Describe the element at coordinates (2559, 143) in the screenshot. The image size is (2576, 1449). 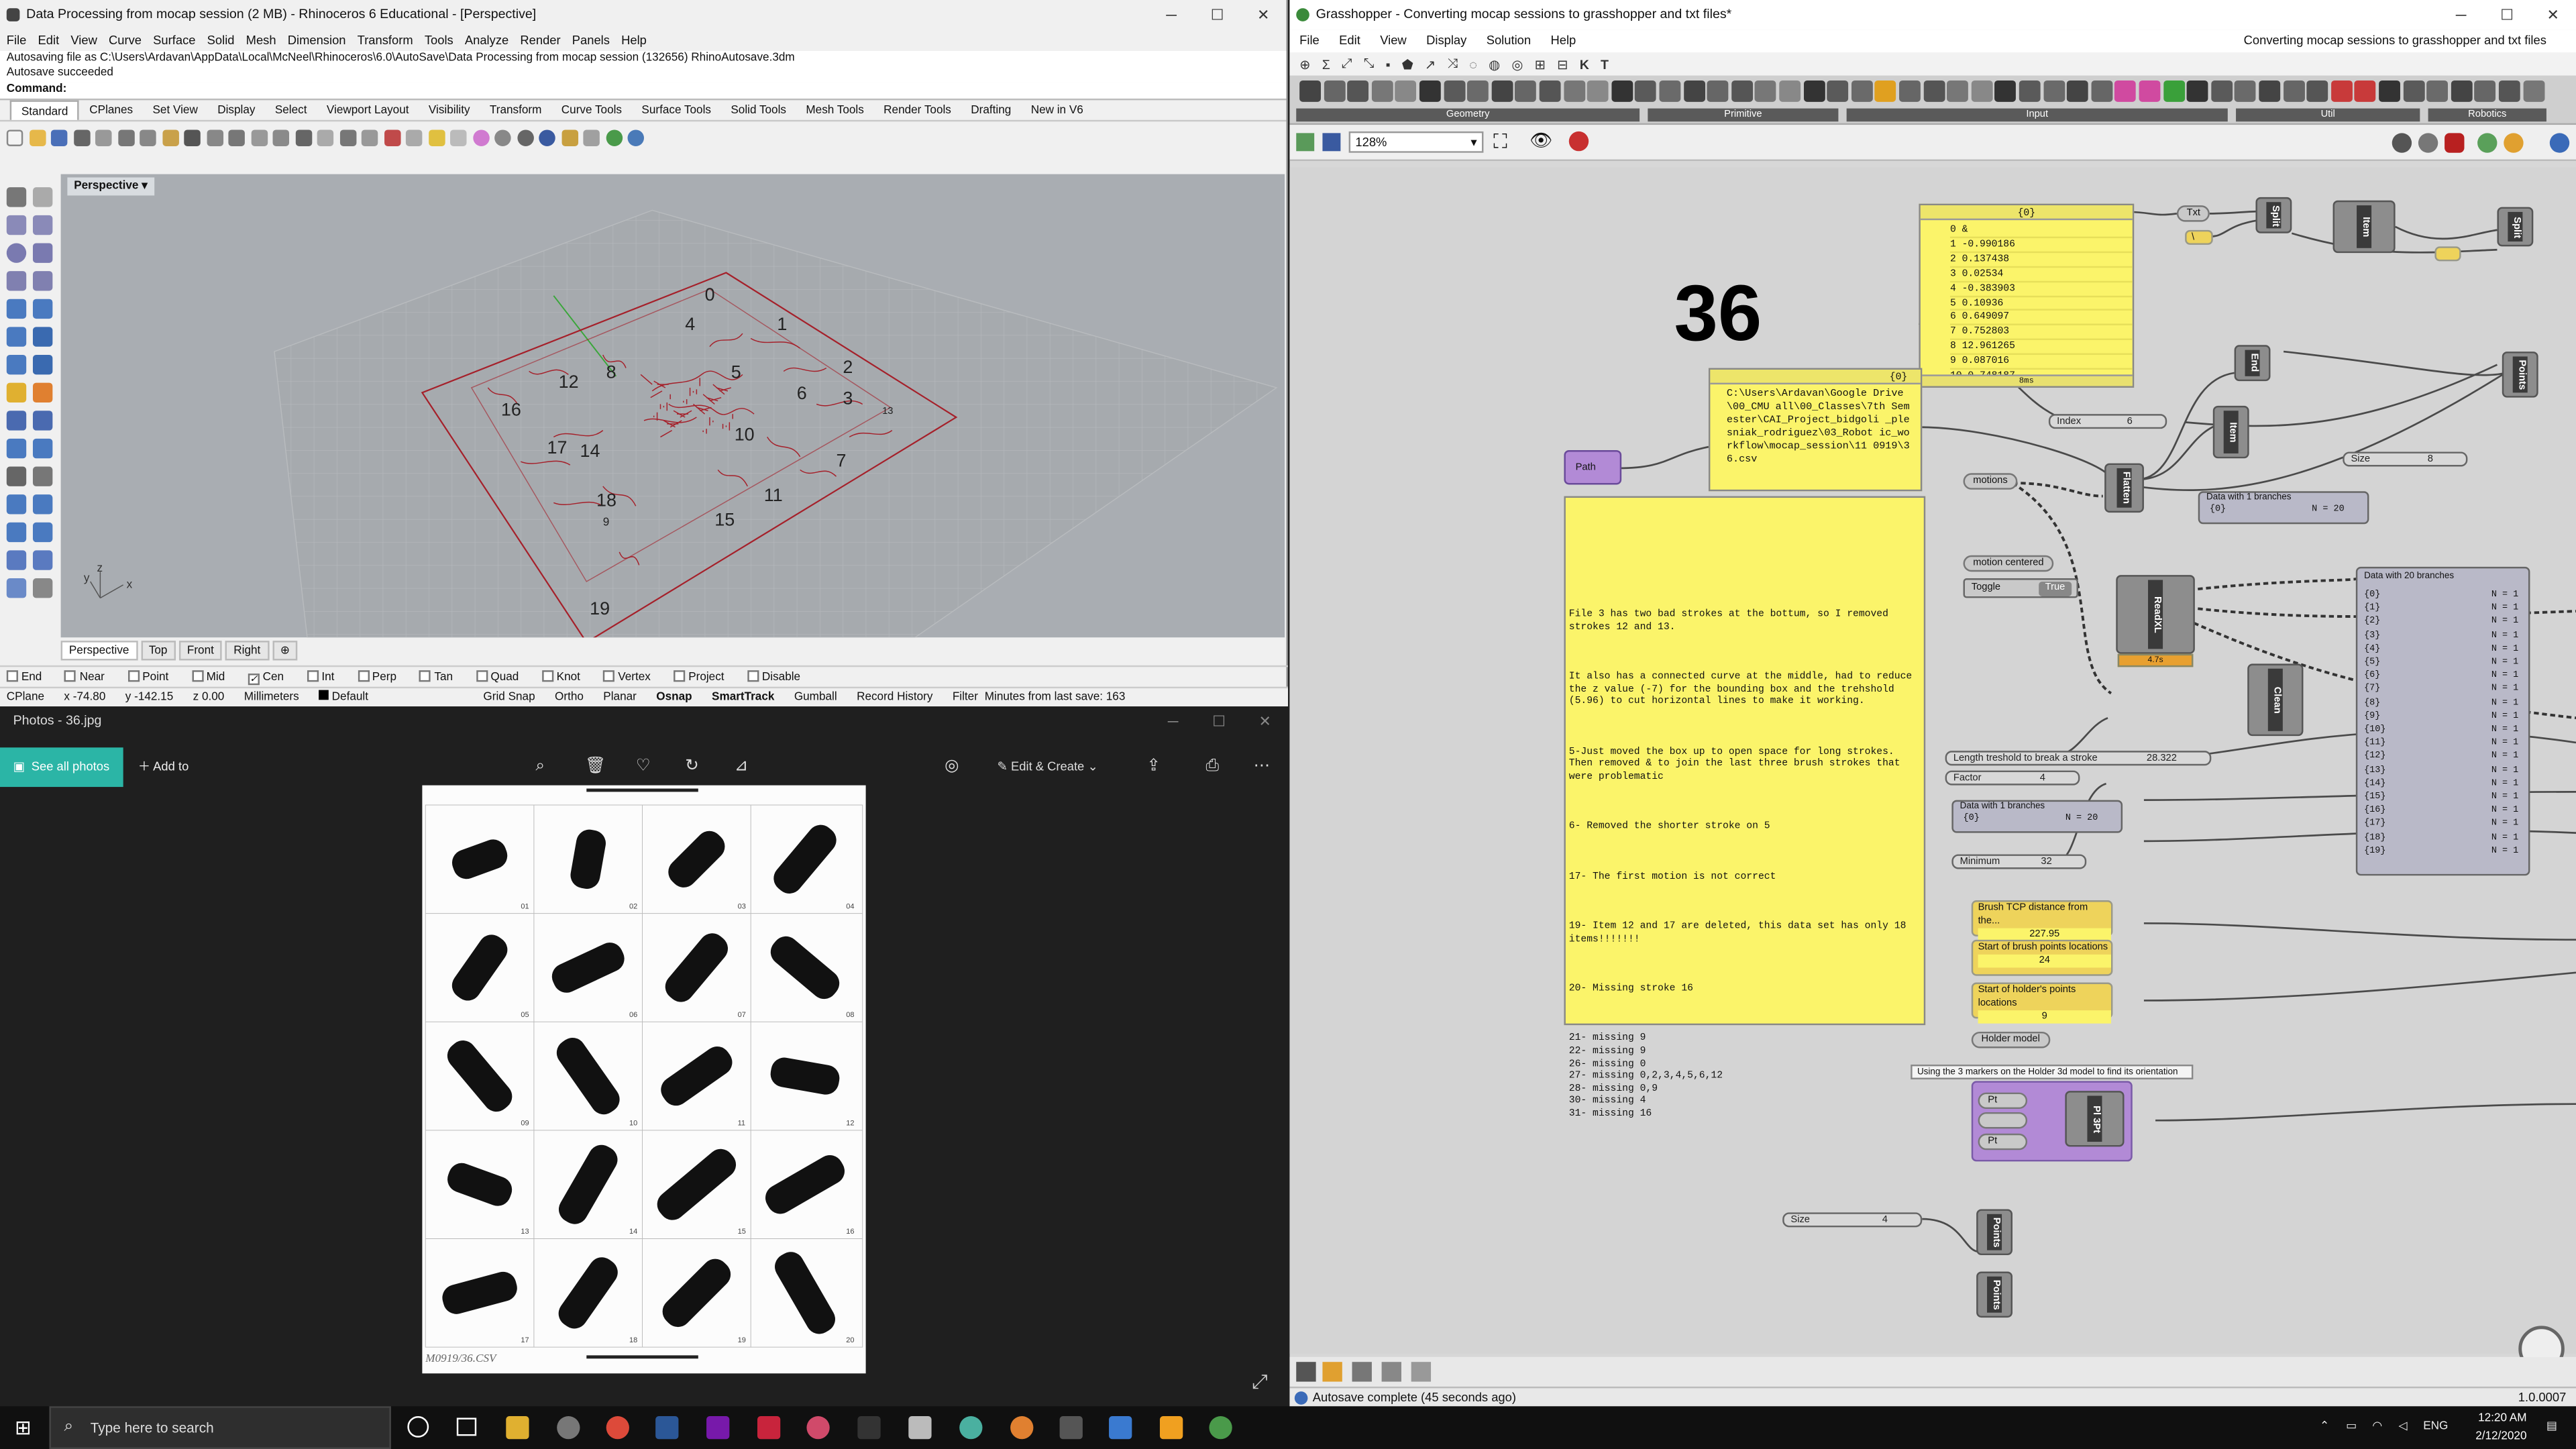
I see `canvas-settings-icon` at that location.